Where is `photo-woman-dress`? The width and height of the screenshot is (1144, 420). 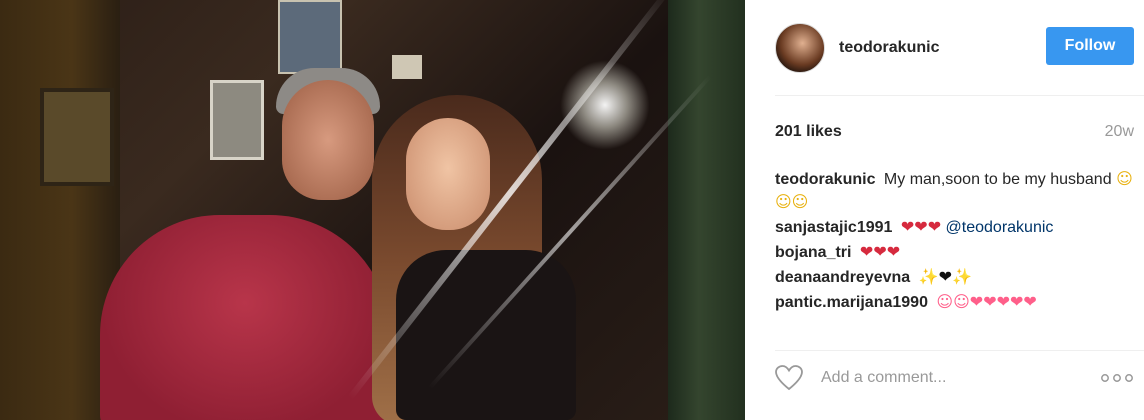 photo-woman-dress is located at coordinates (486, 335).